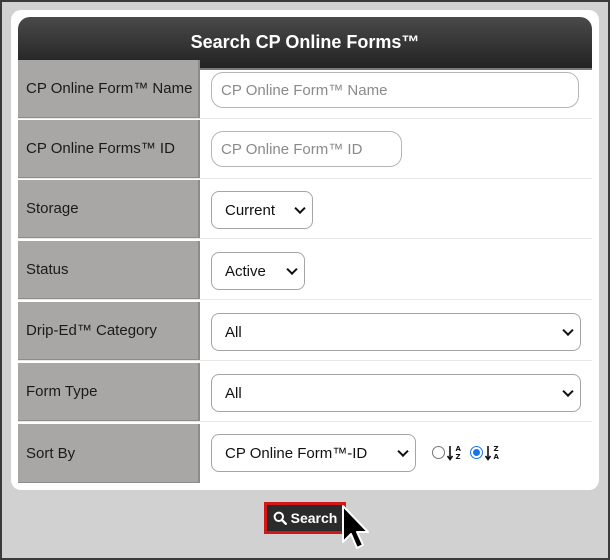  What do you see at coordinates (109, 209) in the screenshot?
I see `storage-label: Storage` at bounding box center [109, 209].